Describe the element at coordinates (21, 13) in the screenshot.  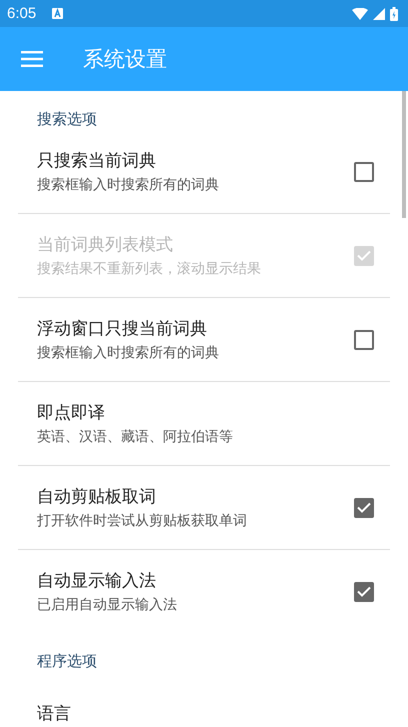
I see `status-time: 6:05` at that location.